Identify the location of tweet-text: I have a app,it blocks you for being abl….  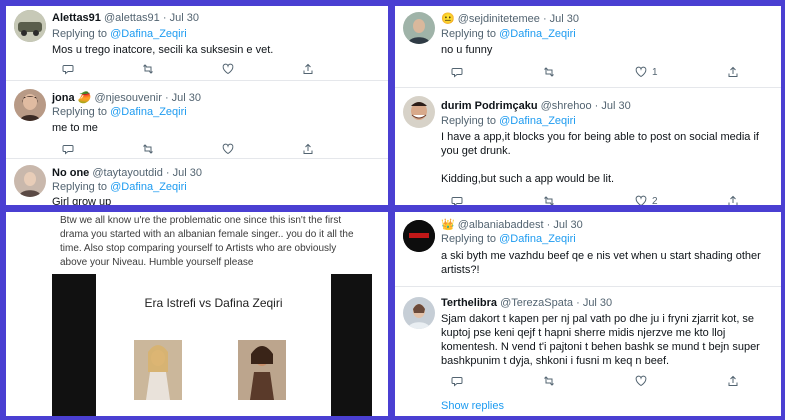
(600, 144).